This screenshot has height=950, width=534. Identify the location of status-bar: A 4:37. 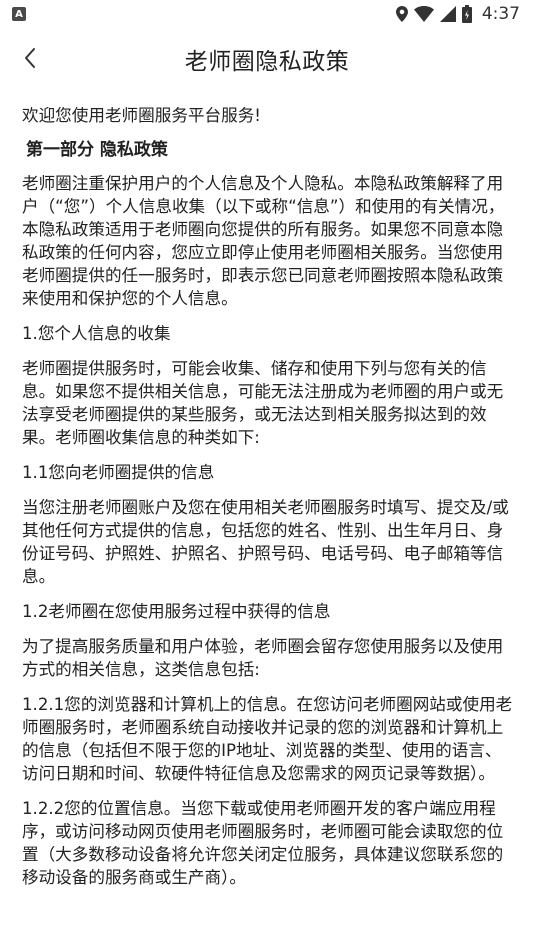
(267, 14).